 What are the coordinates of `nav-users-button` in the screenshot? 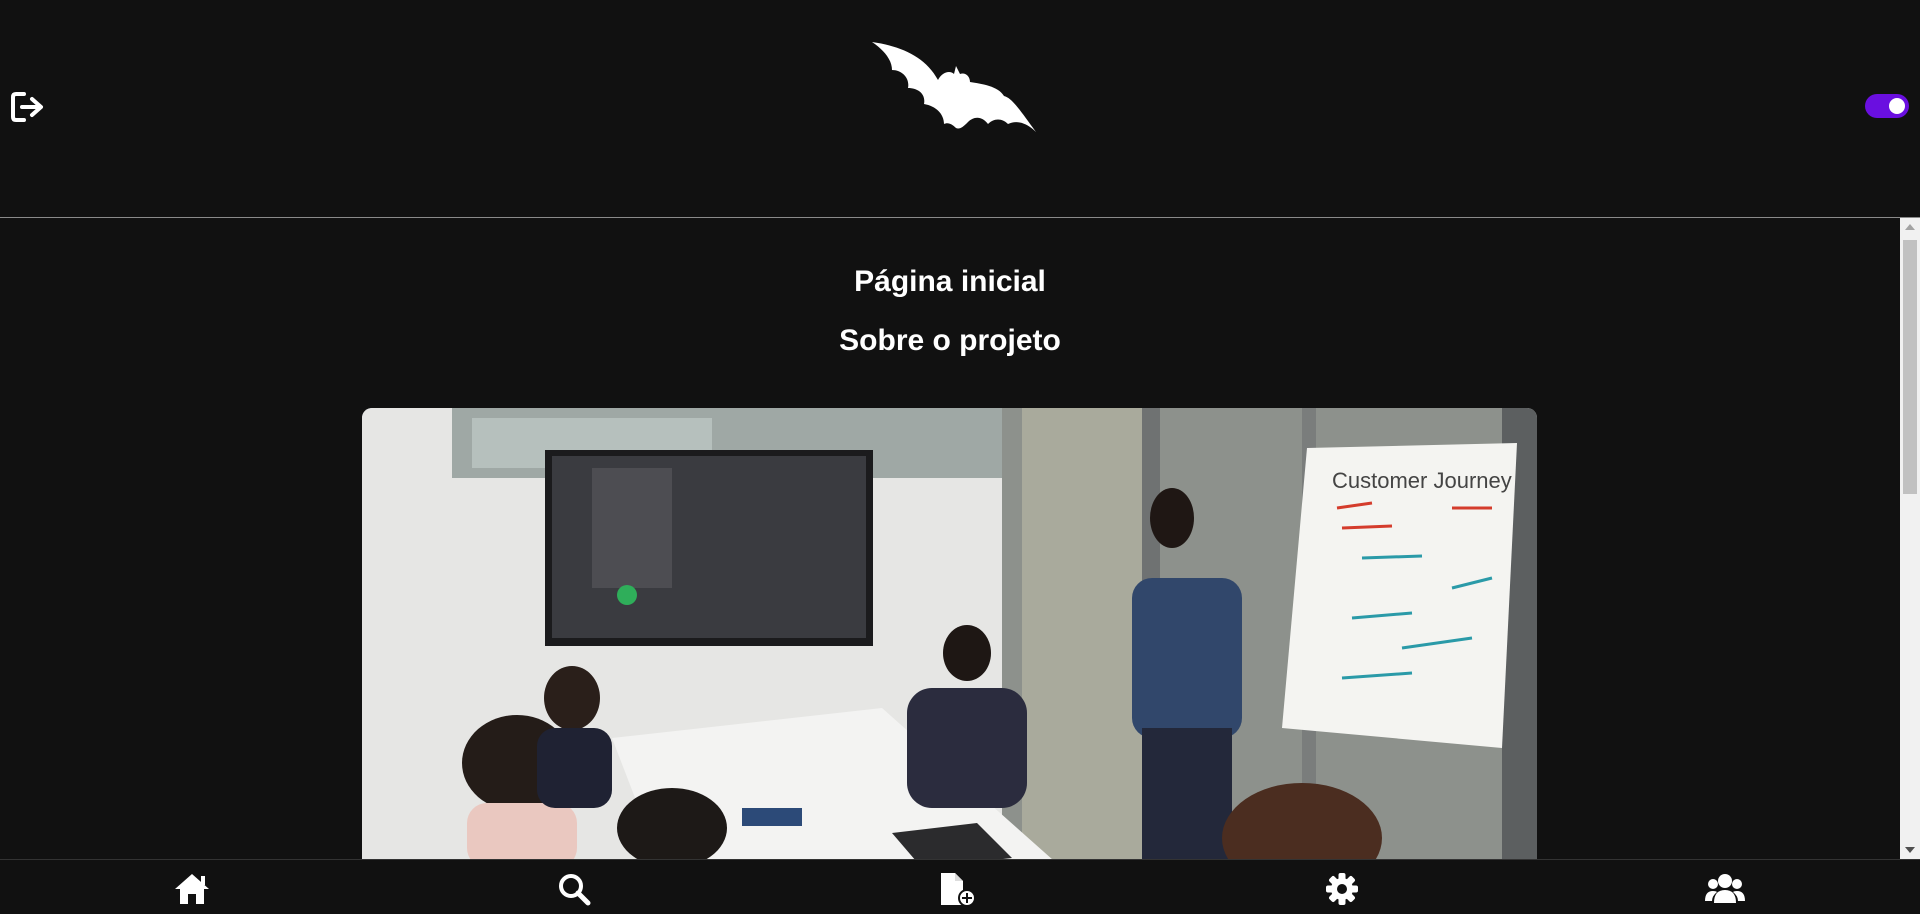 It's located at (1725, 889).